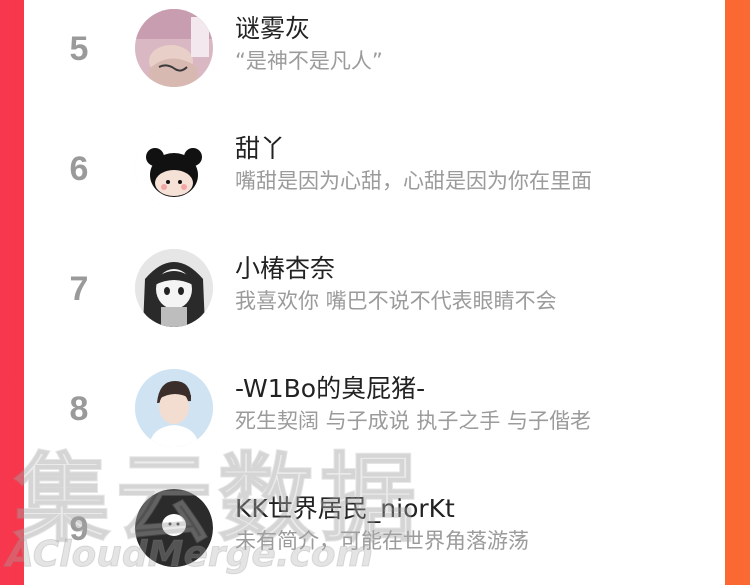  What do you see at coordinates (260, 149) in the screenshot?
I see `user-name: 甜丫` at bounding box center [260, 149].